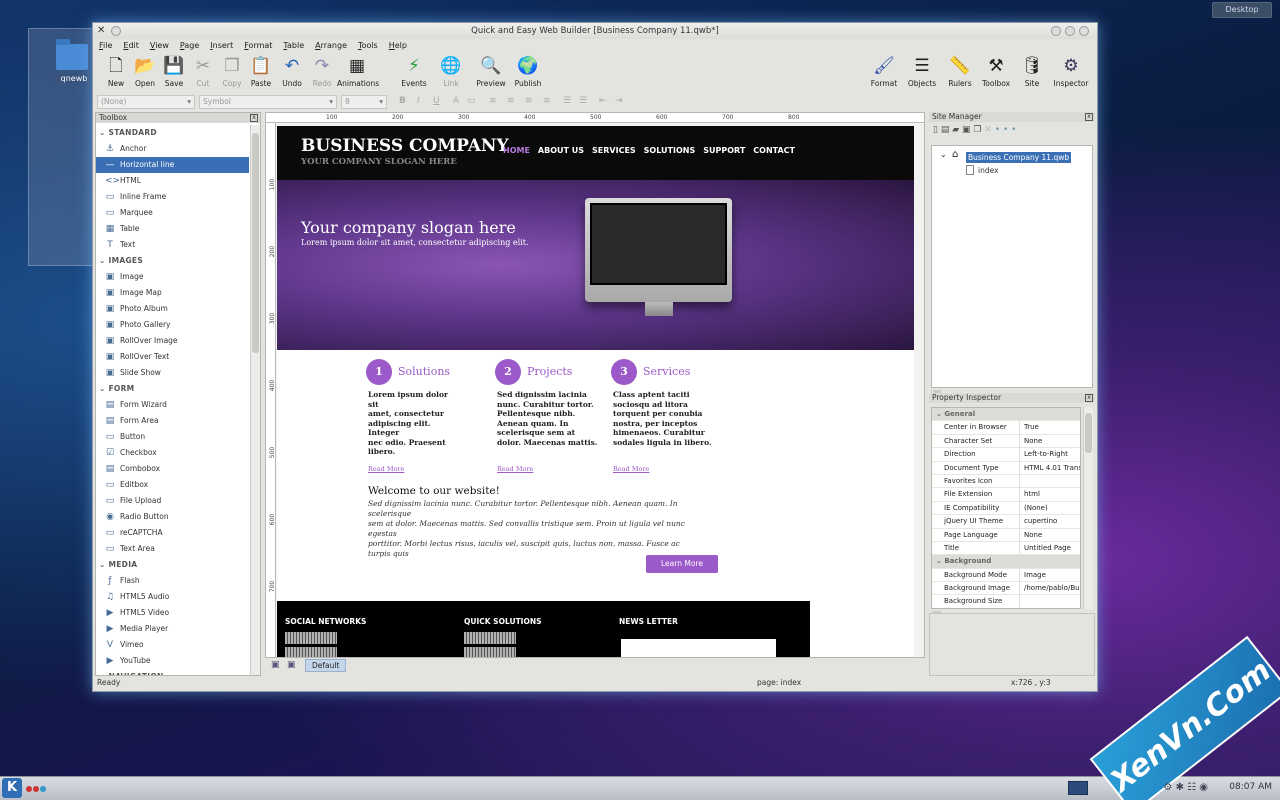 This screenshot has width=1280, height=800. I want to click on maximize-icon, so click(1070, 31).